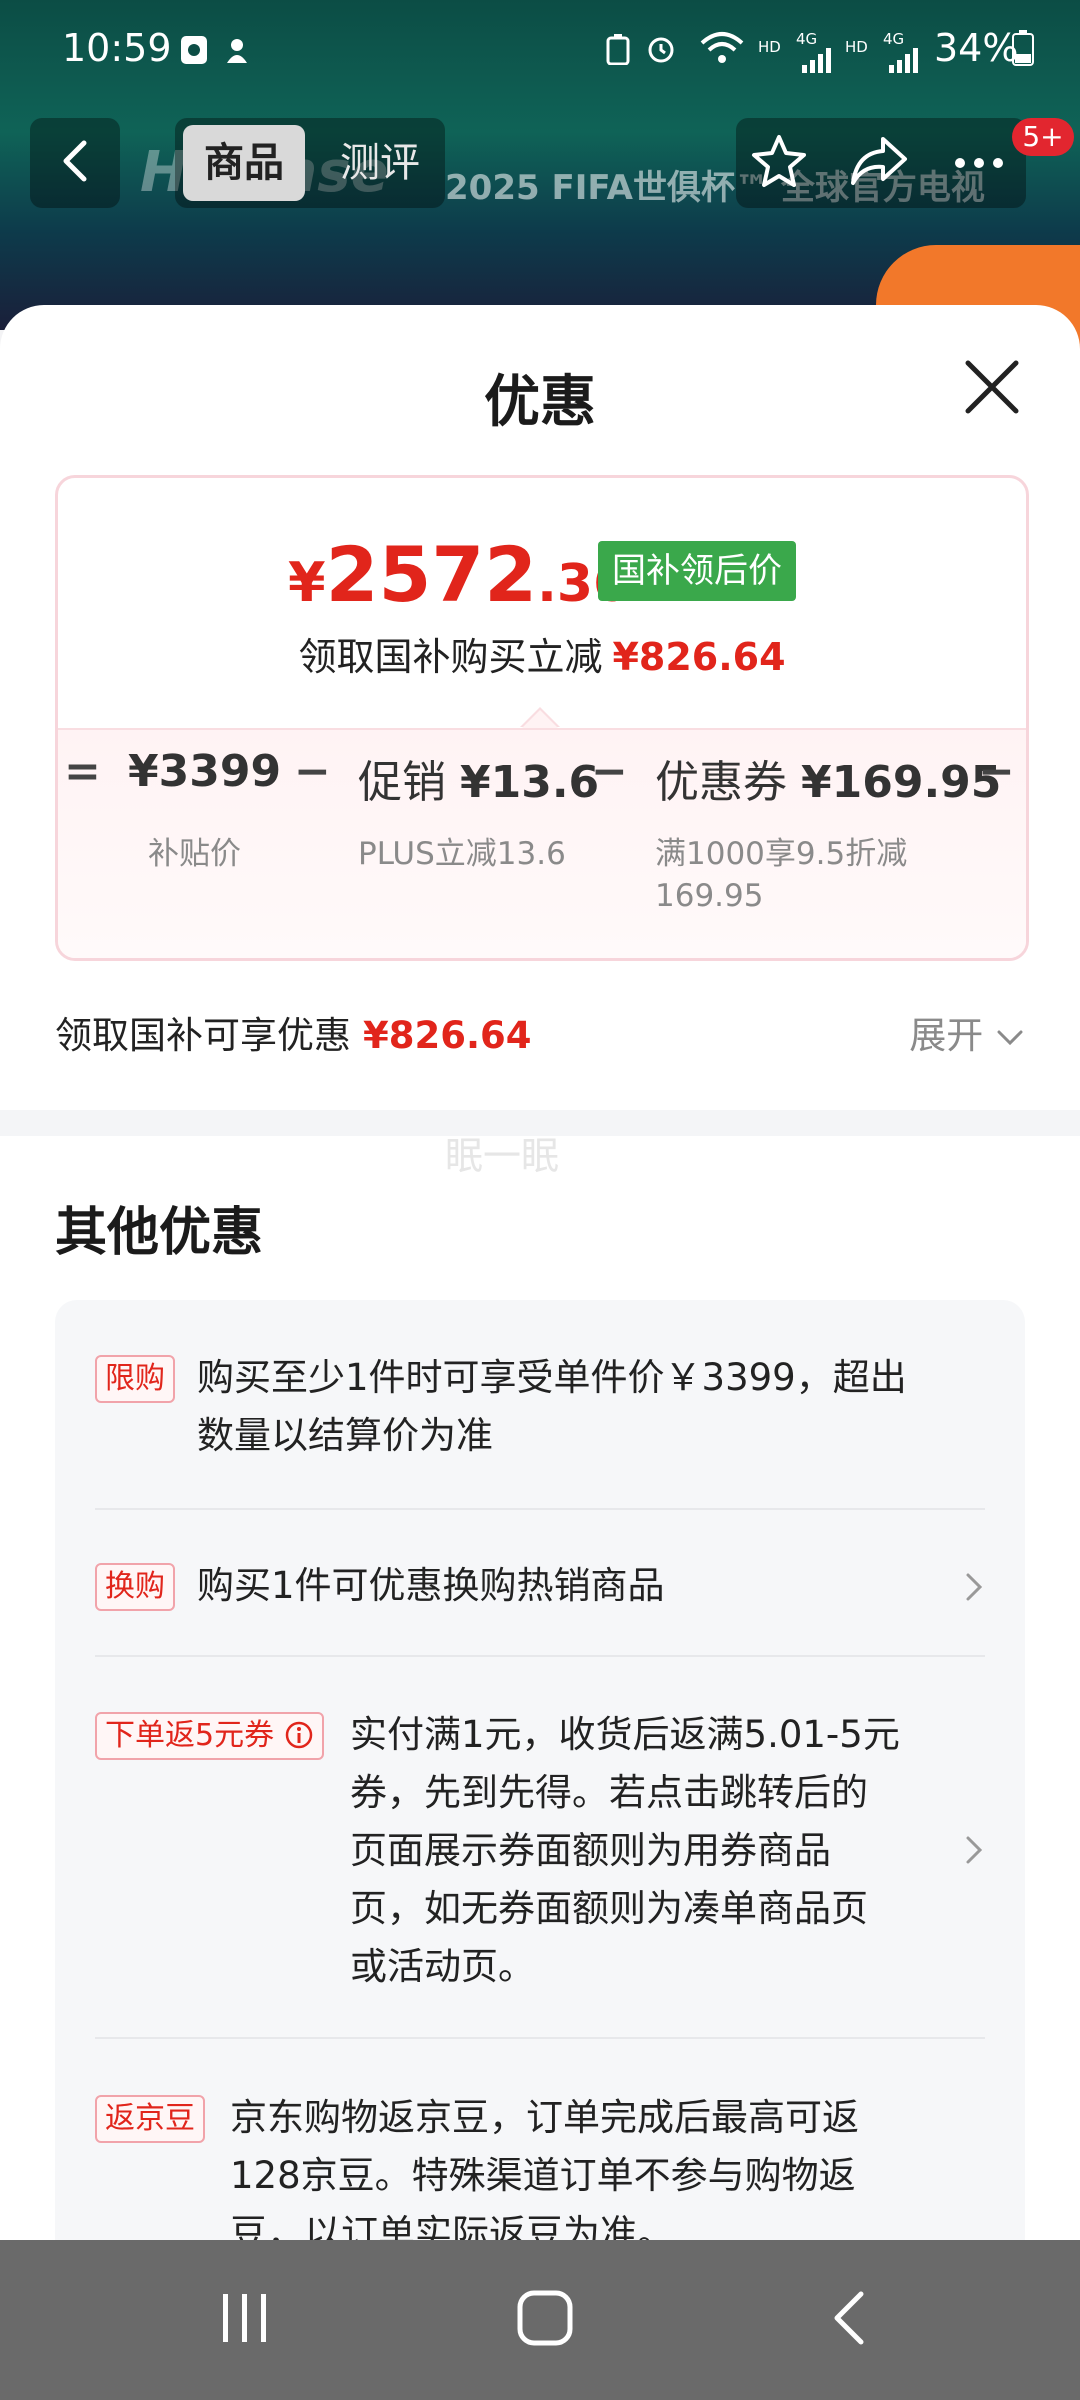 The height and width of the screenshot is (2400, 1080). I want to click on info-icon, so click(299, 1735).